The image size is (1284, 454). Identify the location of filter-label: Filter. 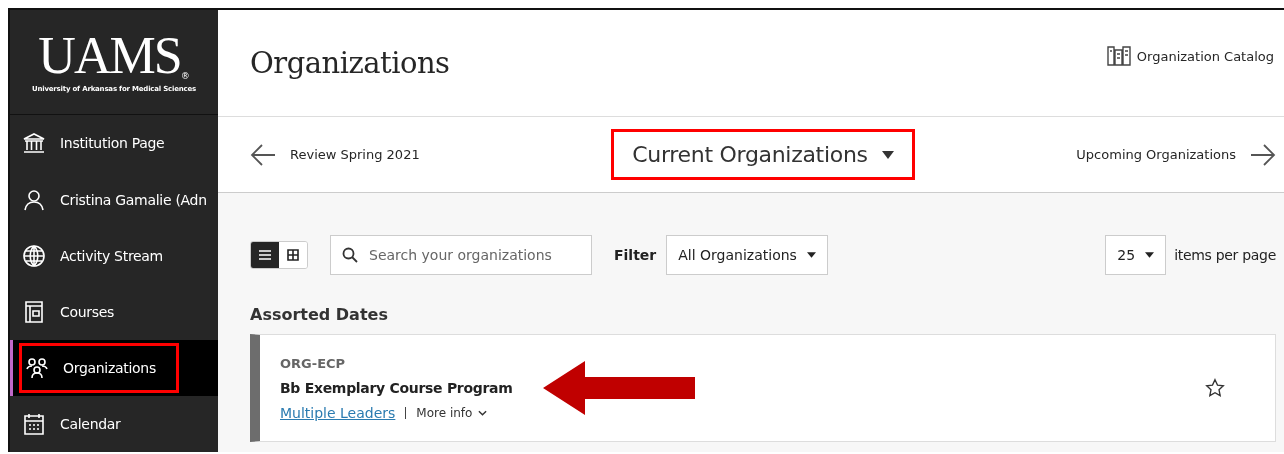
(635, 255).